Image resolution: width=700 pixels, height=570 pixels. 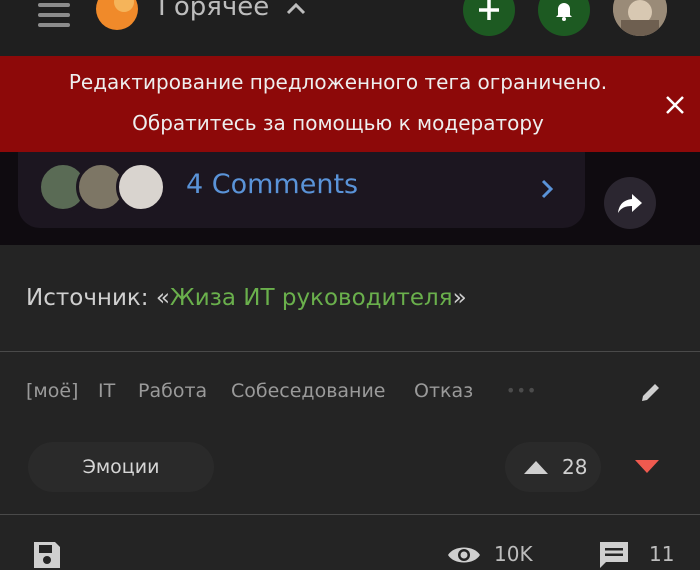 I want to click on source-link: Жиза ИТ руководителя, so click(x=311, y=298).